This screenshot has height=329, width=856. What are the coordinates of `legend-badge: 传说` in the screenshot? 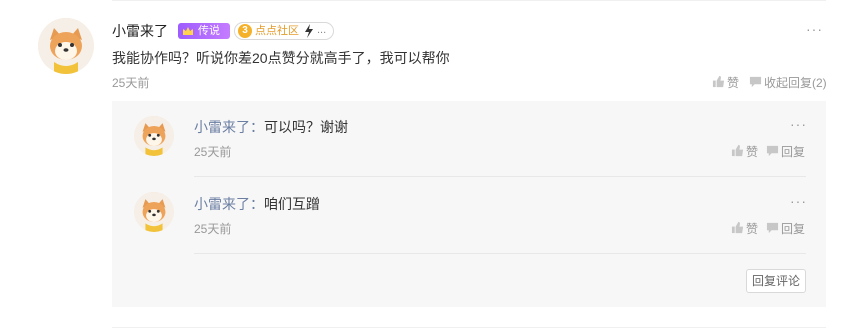 It's located at (204, 31).